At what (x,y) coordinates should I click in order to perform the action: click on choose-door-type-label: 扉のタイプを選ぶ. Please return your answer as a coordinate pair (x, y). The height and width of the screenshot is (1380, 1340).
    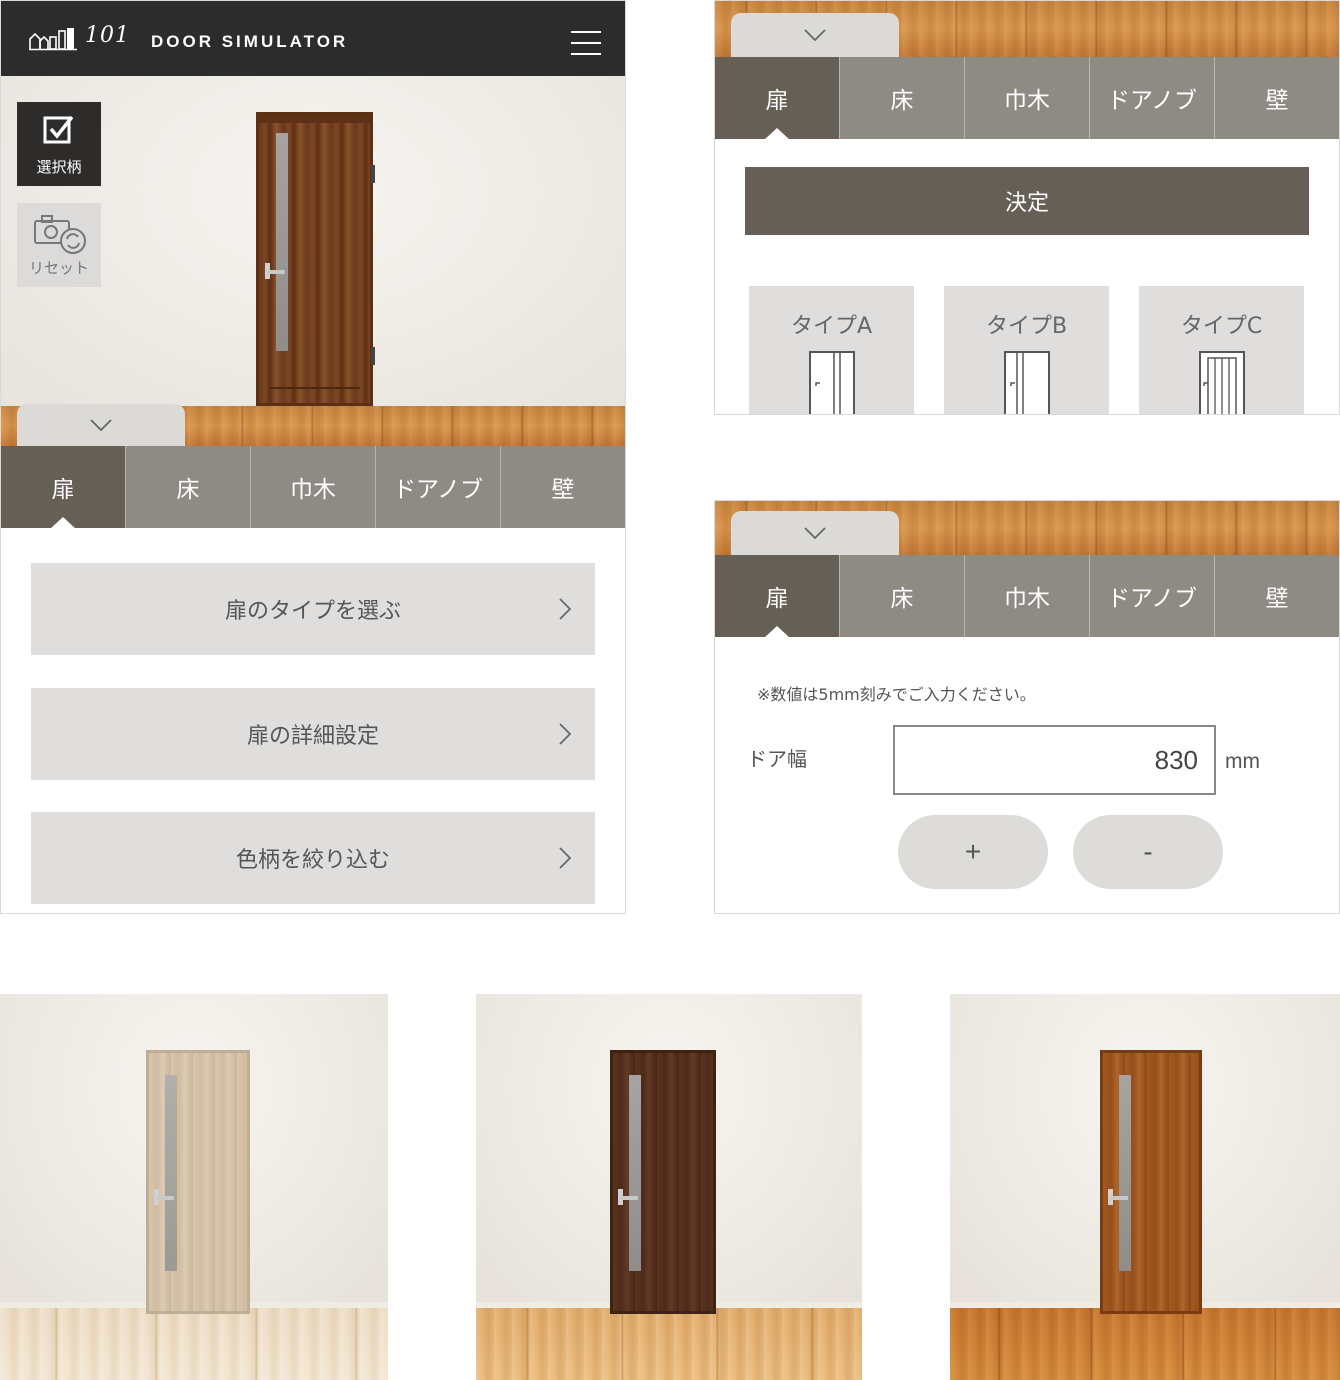
    Looking at the image, I should click on (312, 611).